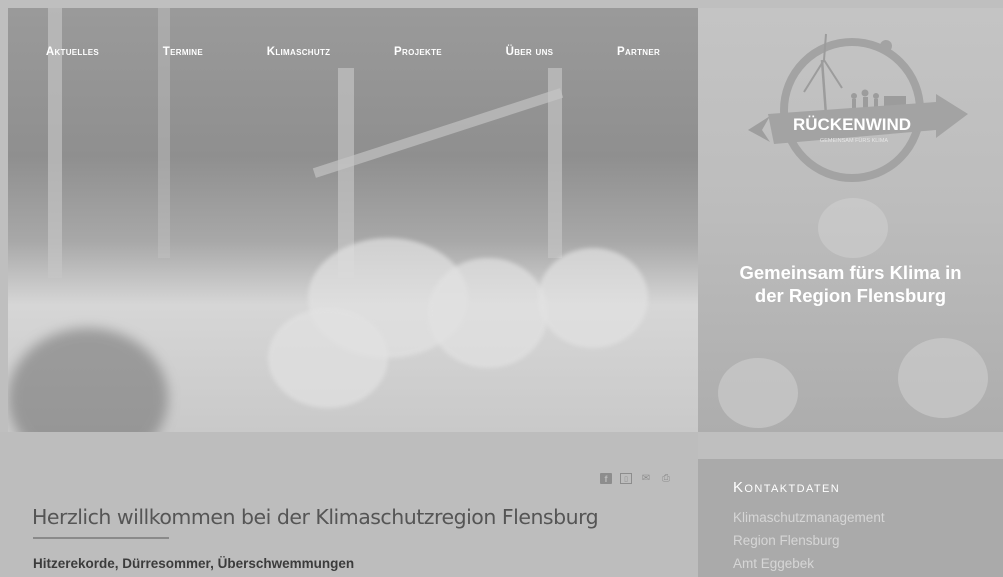  I want to click on pdf-icon: ▯, so click(626, 478).